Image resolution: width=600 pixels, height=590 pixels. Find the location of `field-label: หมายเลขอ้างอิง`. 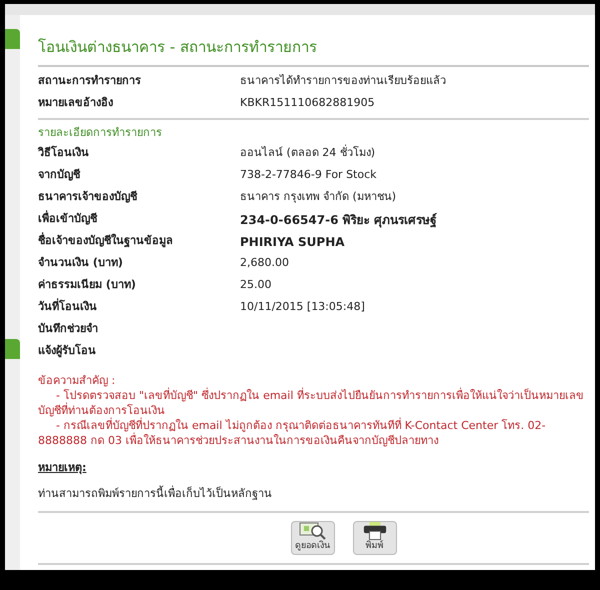

field-label: หมายเลขอ้างอิง is located at coordinates (76, 103).